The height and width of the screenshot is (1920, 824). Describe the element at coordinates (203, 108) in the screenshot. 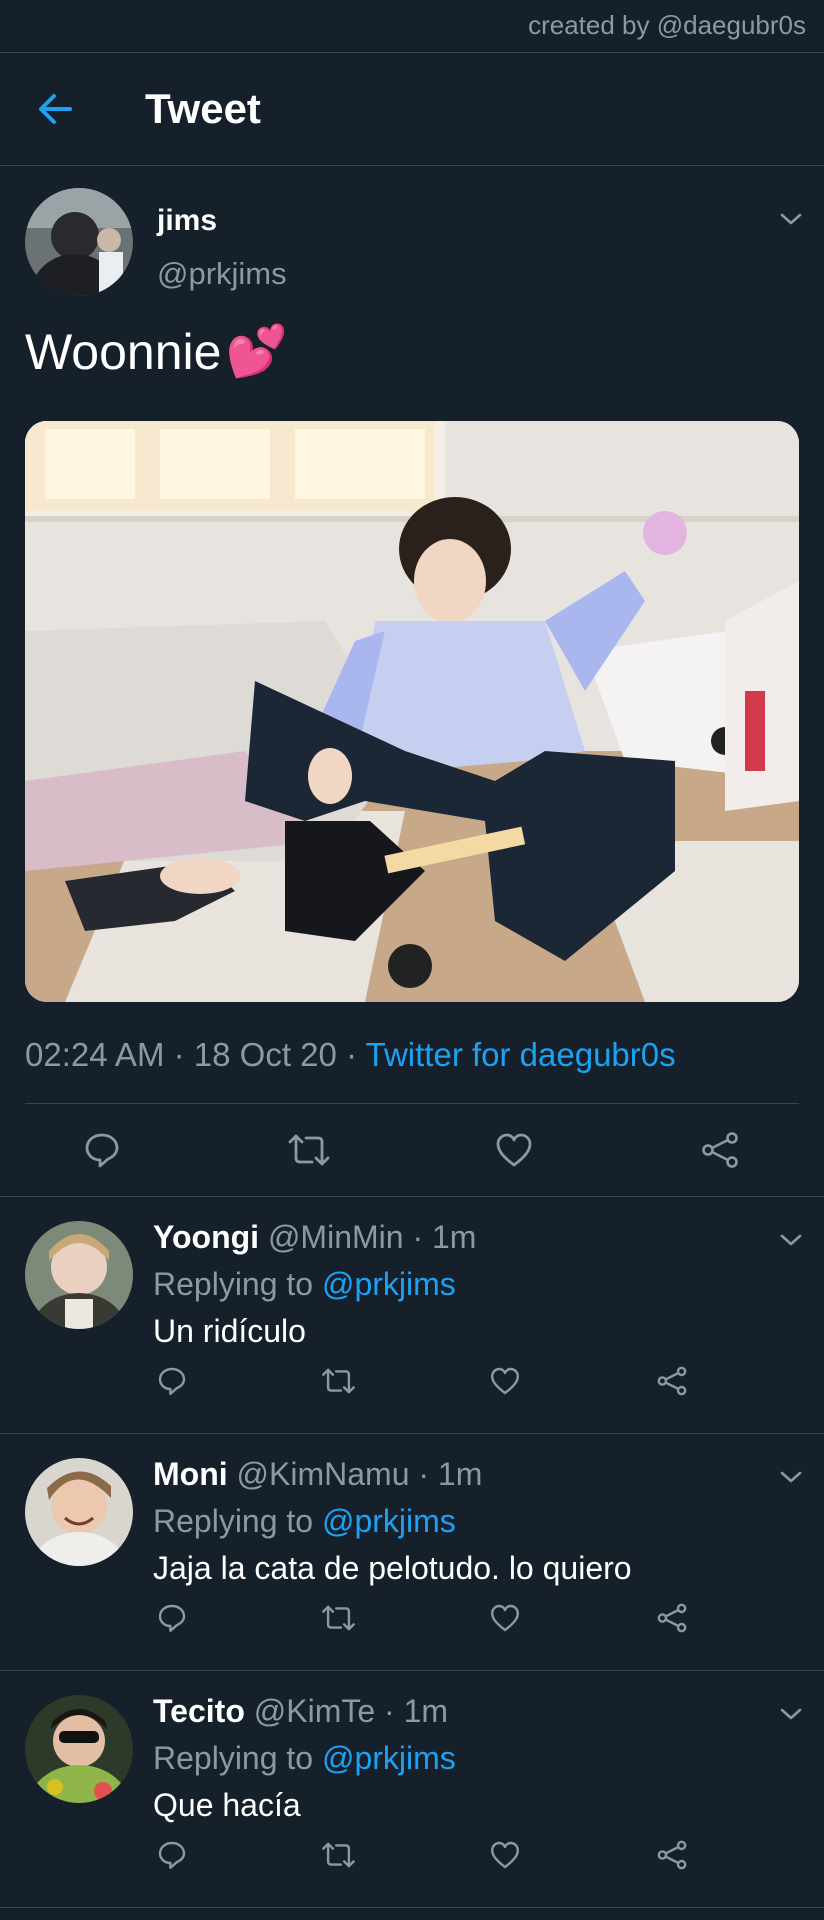

I see `page-title: Tweet` at that location.